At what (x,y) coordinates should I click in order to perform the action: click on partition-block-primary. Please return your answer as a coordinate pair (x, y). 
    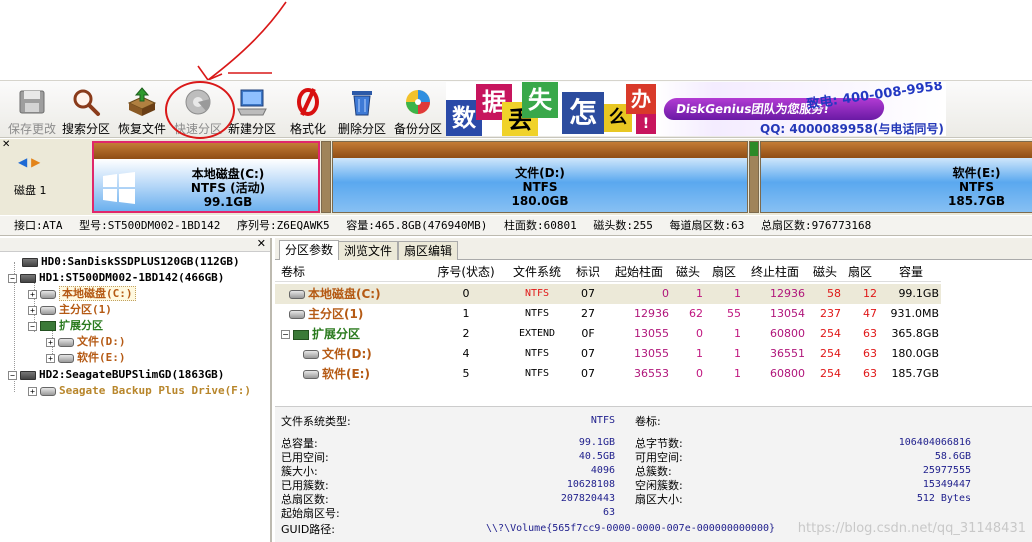
    Looking at the image, I should click on (326, 177).